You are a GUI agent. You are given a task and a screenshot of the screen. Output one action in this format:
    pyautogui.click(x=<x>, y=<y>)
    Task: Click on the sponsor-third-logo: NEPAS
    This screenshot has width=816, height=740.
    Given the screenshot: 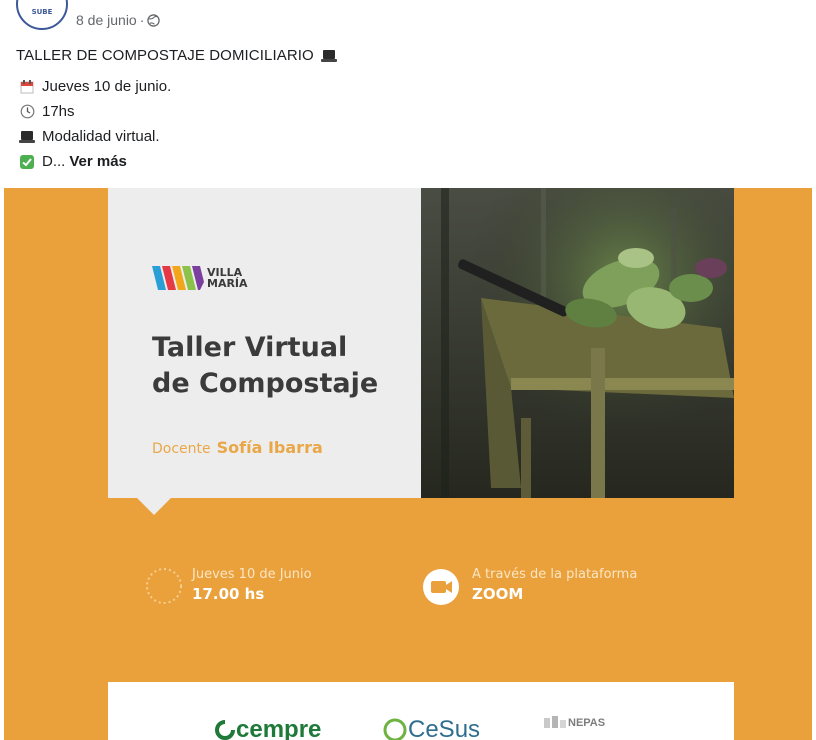 What is the action you would take?
    pyautogui.click(x=574, y=723)
    